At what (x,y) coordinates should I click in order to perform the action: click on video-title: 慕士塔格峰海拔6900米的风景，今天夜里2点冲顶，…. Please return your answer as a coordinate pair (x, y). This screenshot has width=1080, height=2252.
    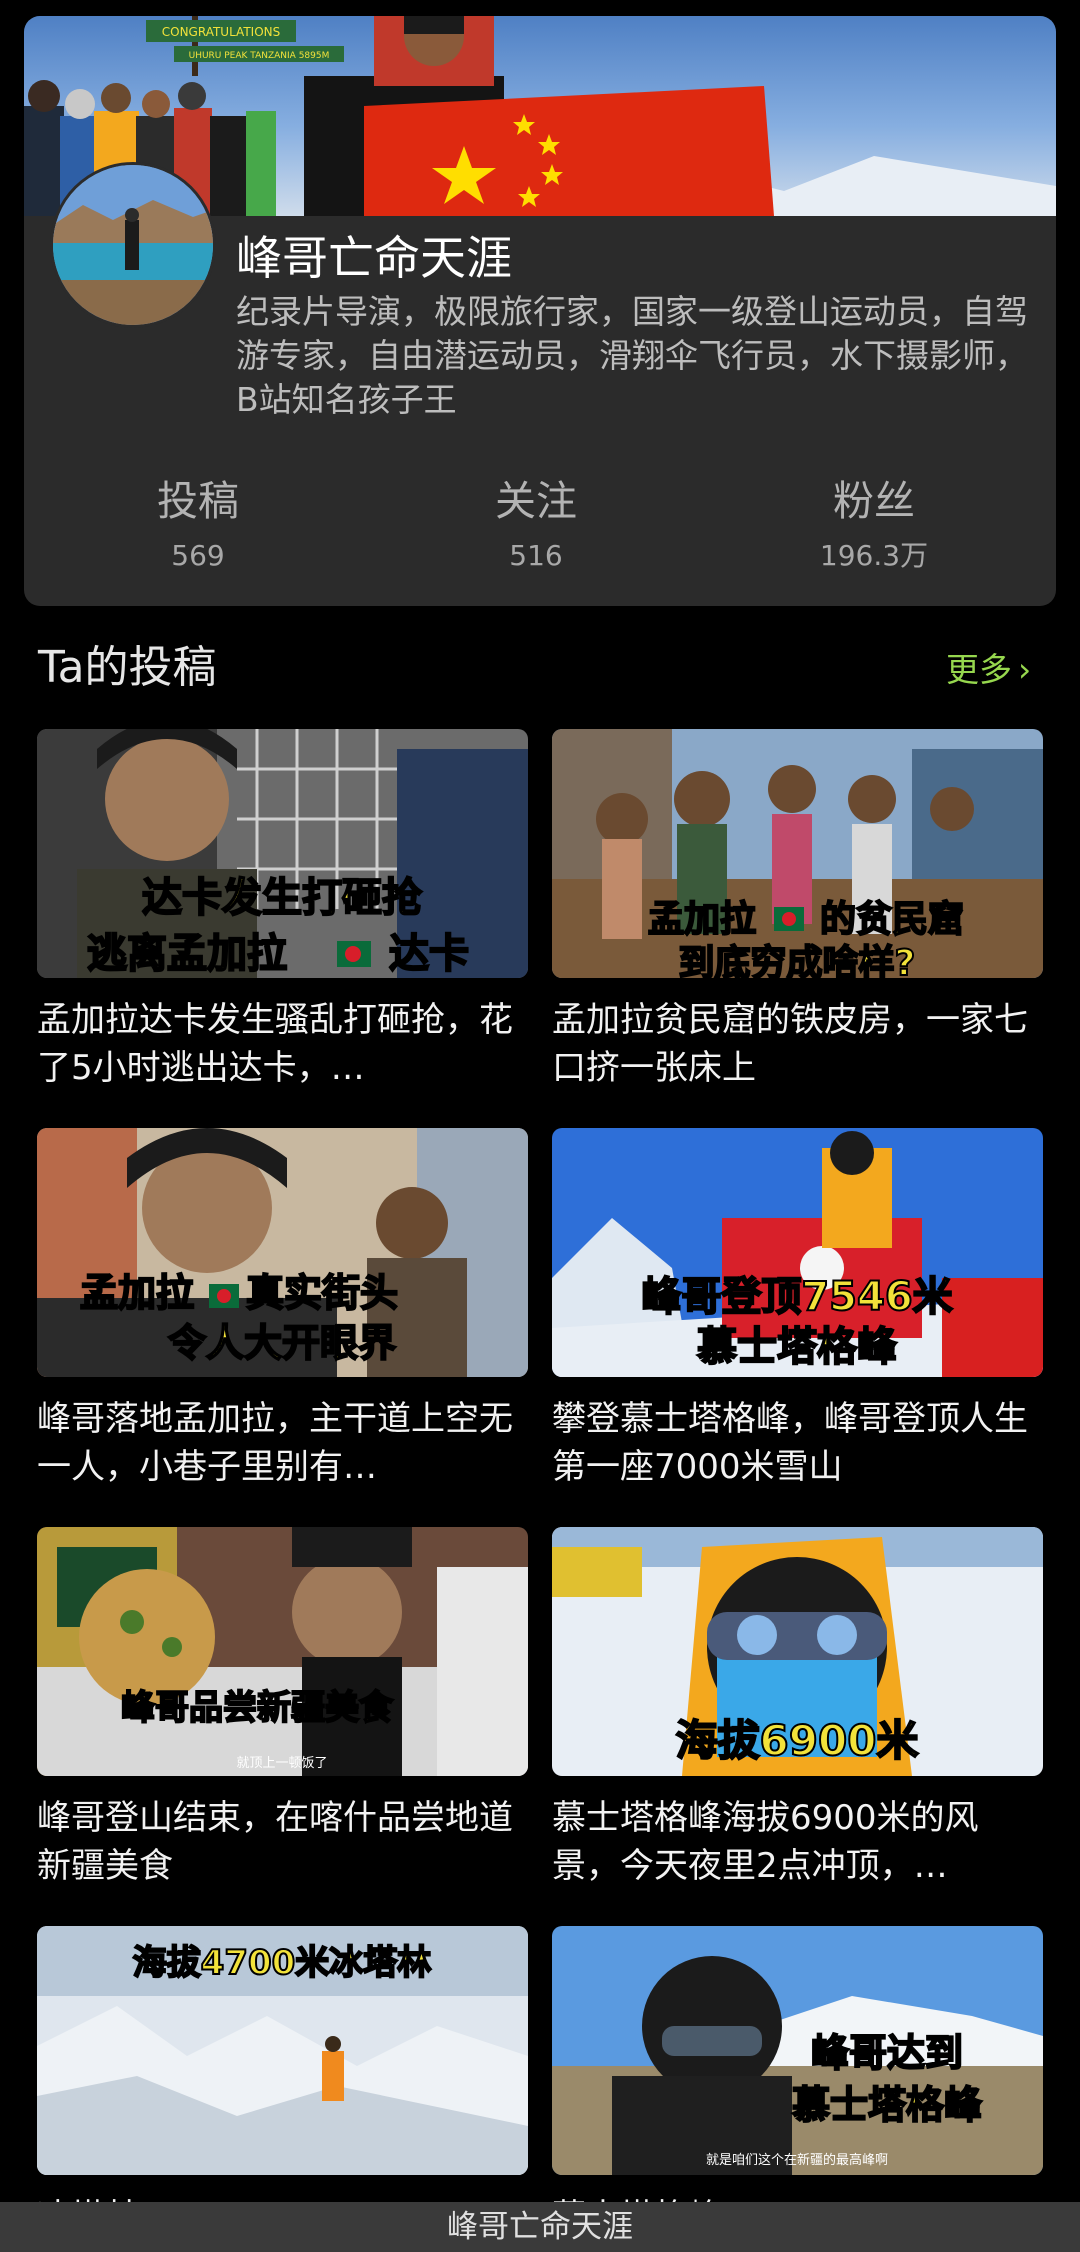
    Looking at the image, I should click on (797, 1842).